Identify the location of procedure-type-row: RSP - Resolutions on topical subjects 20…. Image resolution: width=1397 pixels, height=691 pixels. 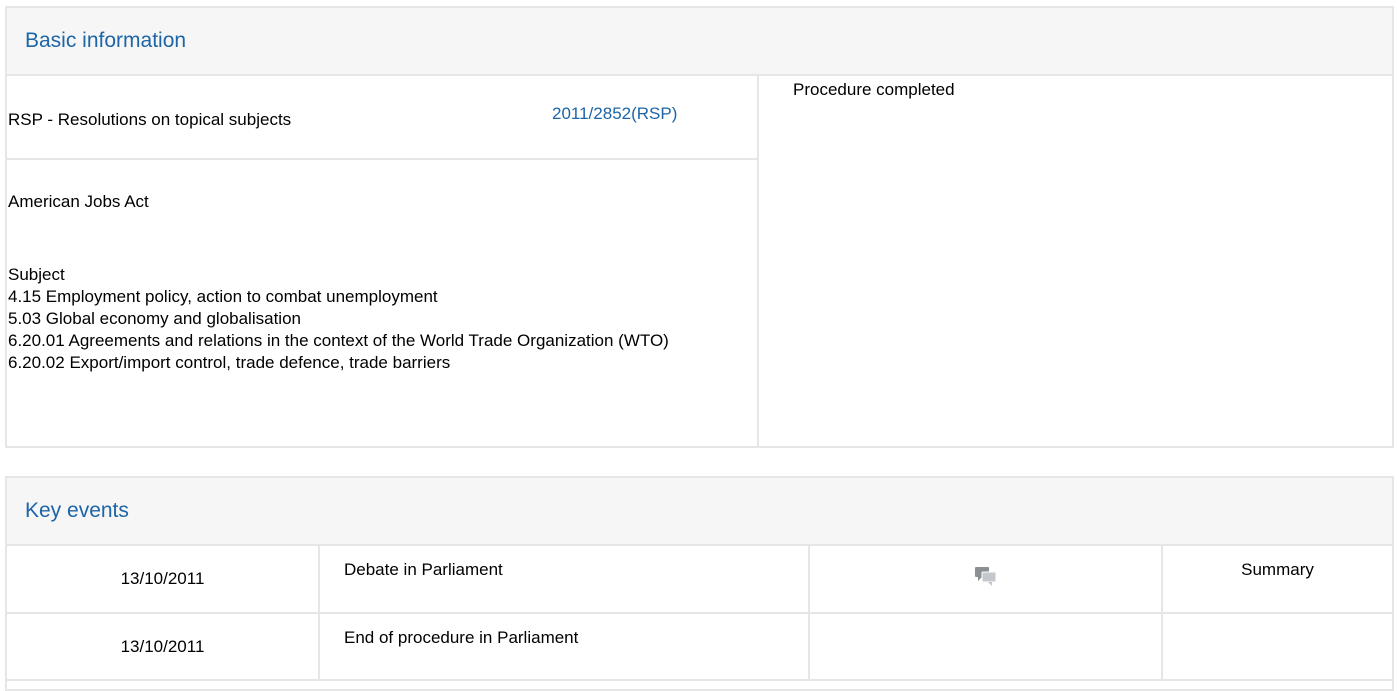
(382, 118).